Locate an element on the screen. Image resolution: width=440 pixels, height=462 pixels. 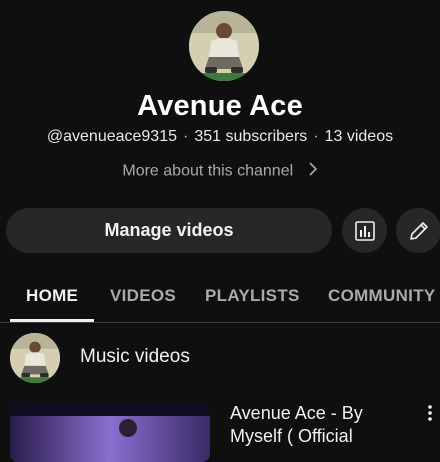
video-thumbnail is located at coordinates (110, 432).